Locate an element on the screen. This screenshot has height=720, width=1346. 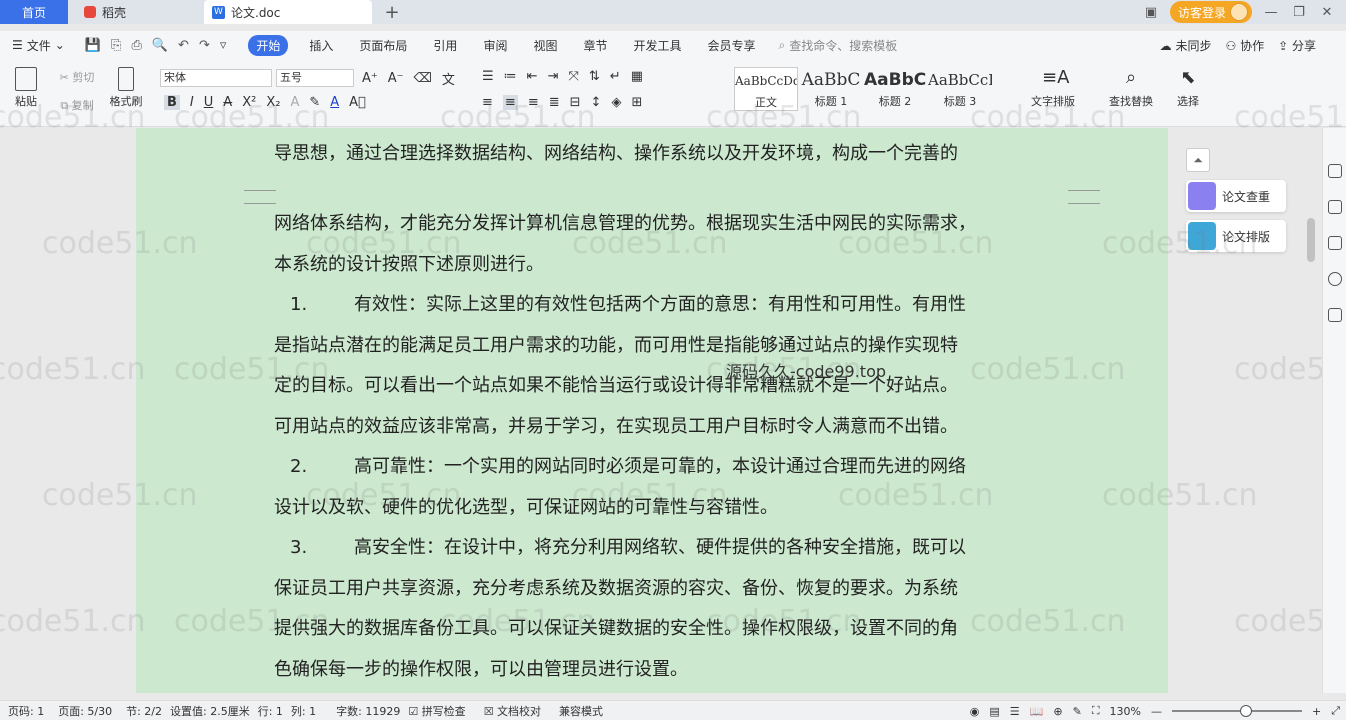
zoom-slider is located at coordinates (1236, 711).